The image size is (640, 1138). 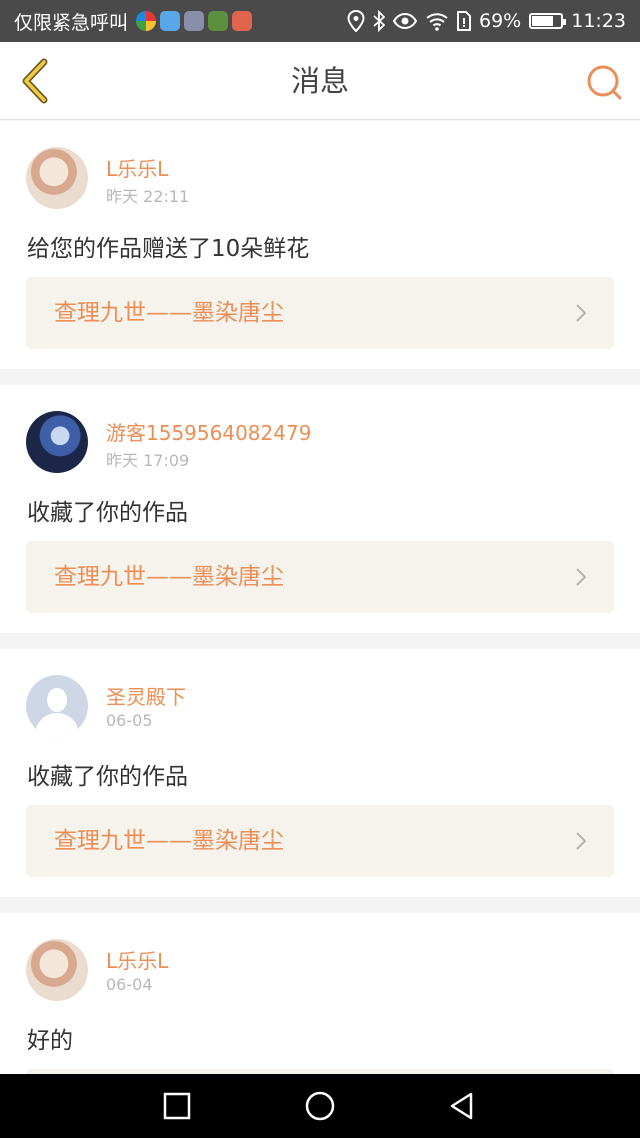 What do you see at coordinates (242, 21) in the screenshot?
I see `mail-notification-icon` at bounding box center [242, 21].